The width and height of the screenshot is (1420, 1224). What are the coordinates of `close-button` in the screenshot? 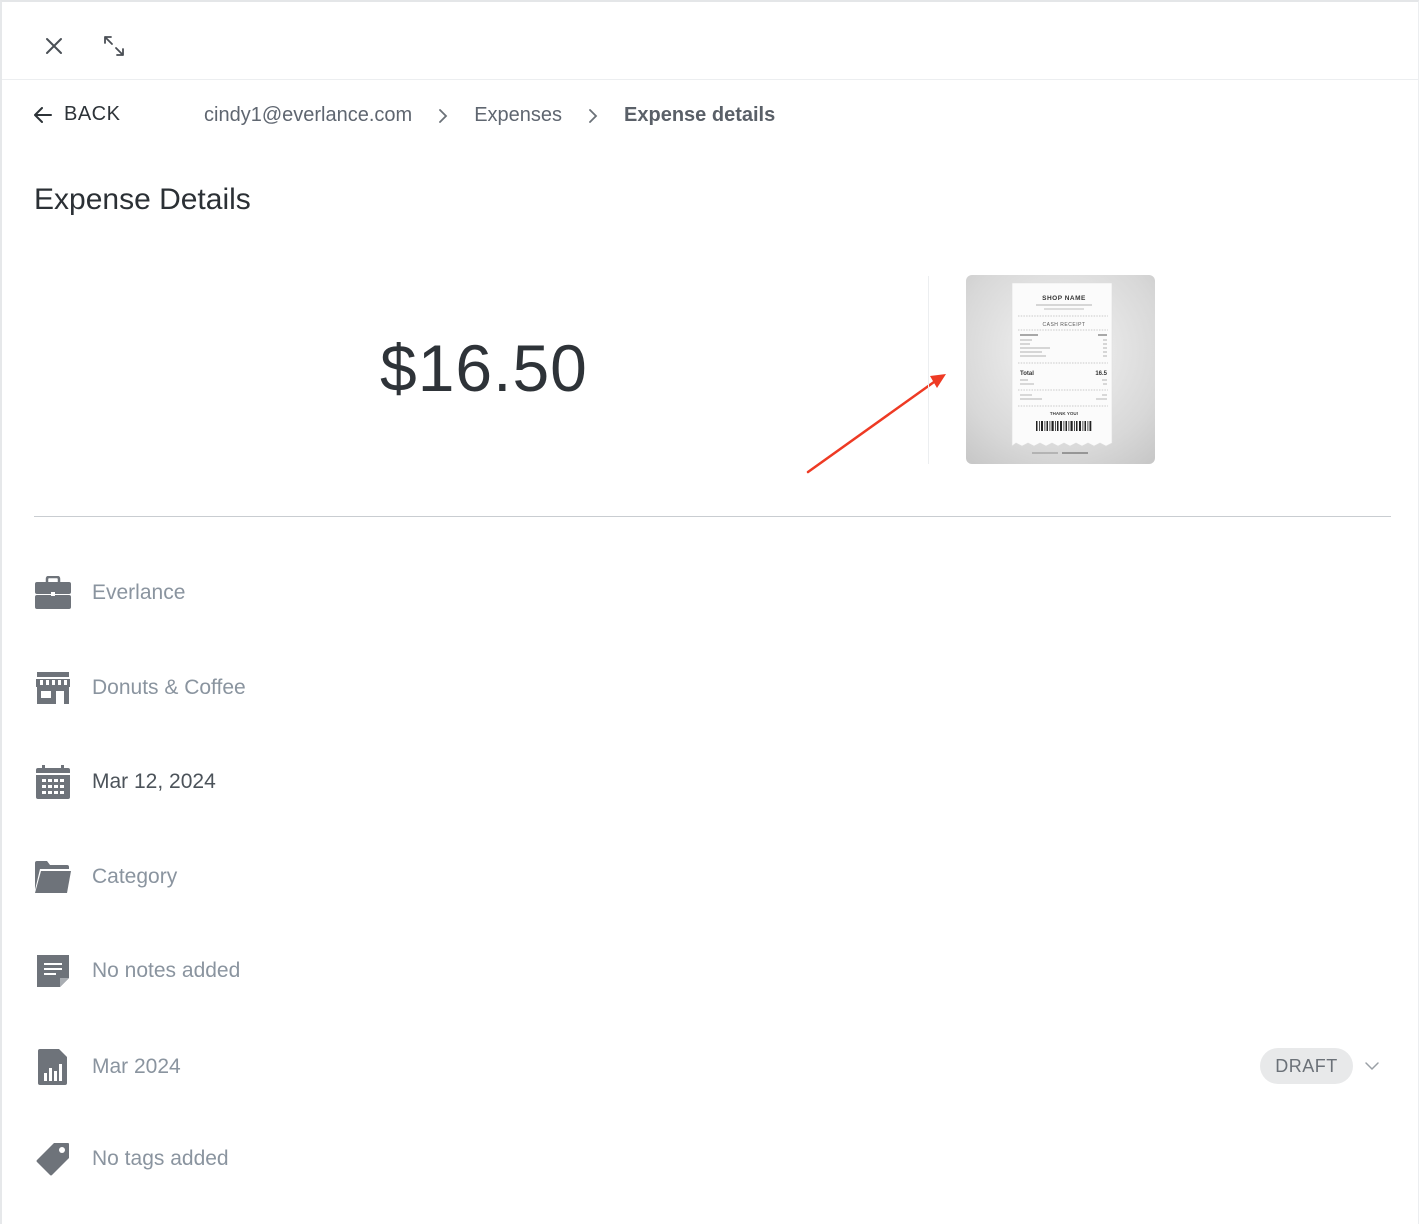 It's located at (54, 46).